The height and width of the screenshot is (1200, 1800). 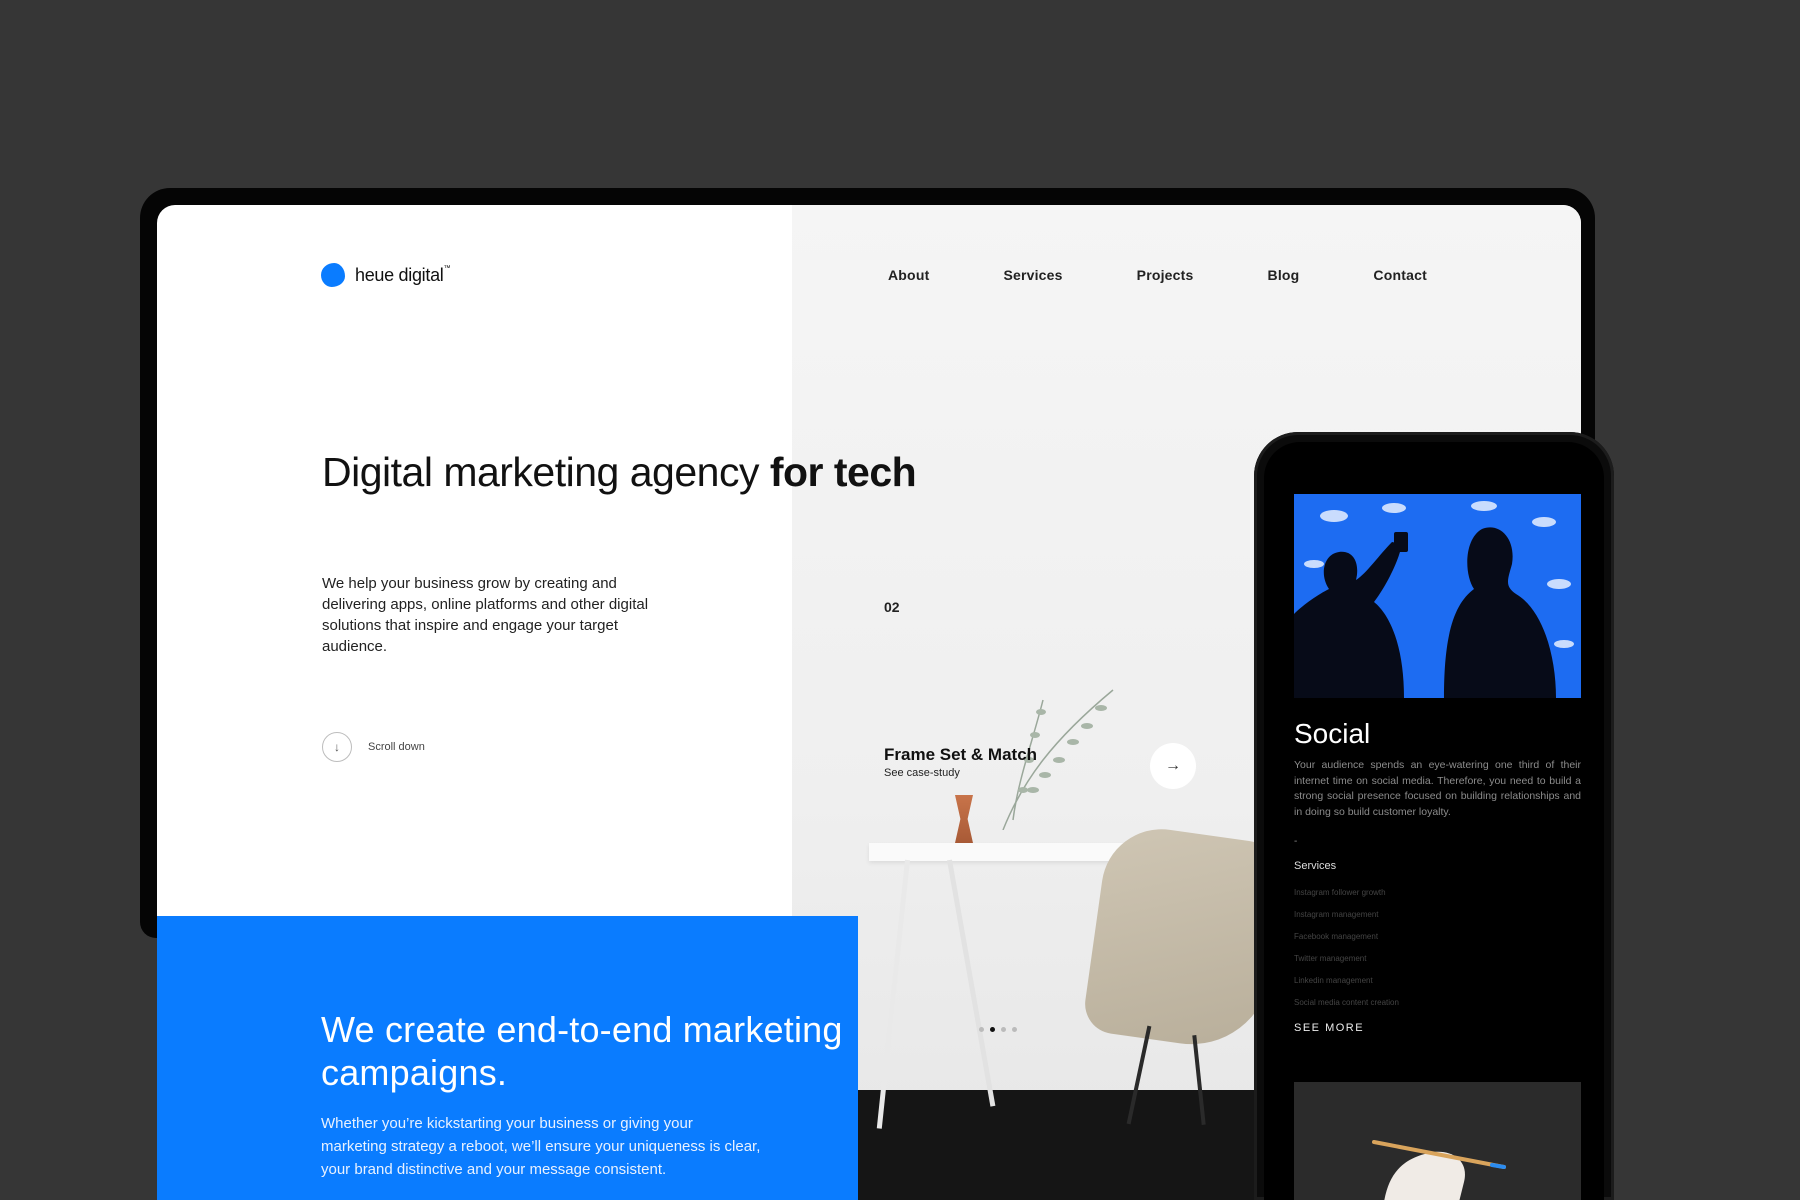 What do you see at coordinates (1333, 980) in the screenshot?
I see `list-item: Linkedin management` at bounding box center [1333, 980].